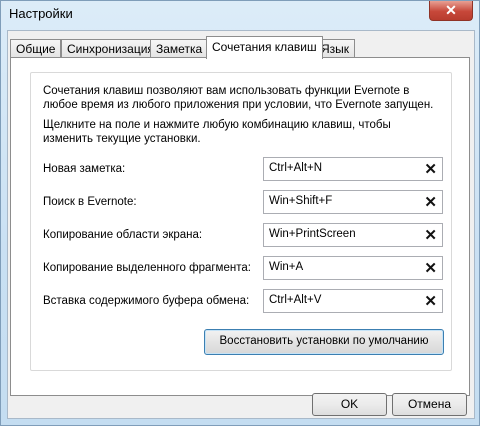 This screenshot has width=480, height=426. Describe the element at coordinates (353, 268) in the screenshot. I see `hotkey-field-copy-selection: Win+A ✕` at that location.